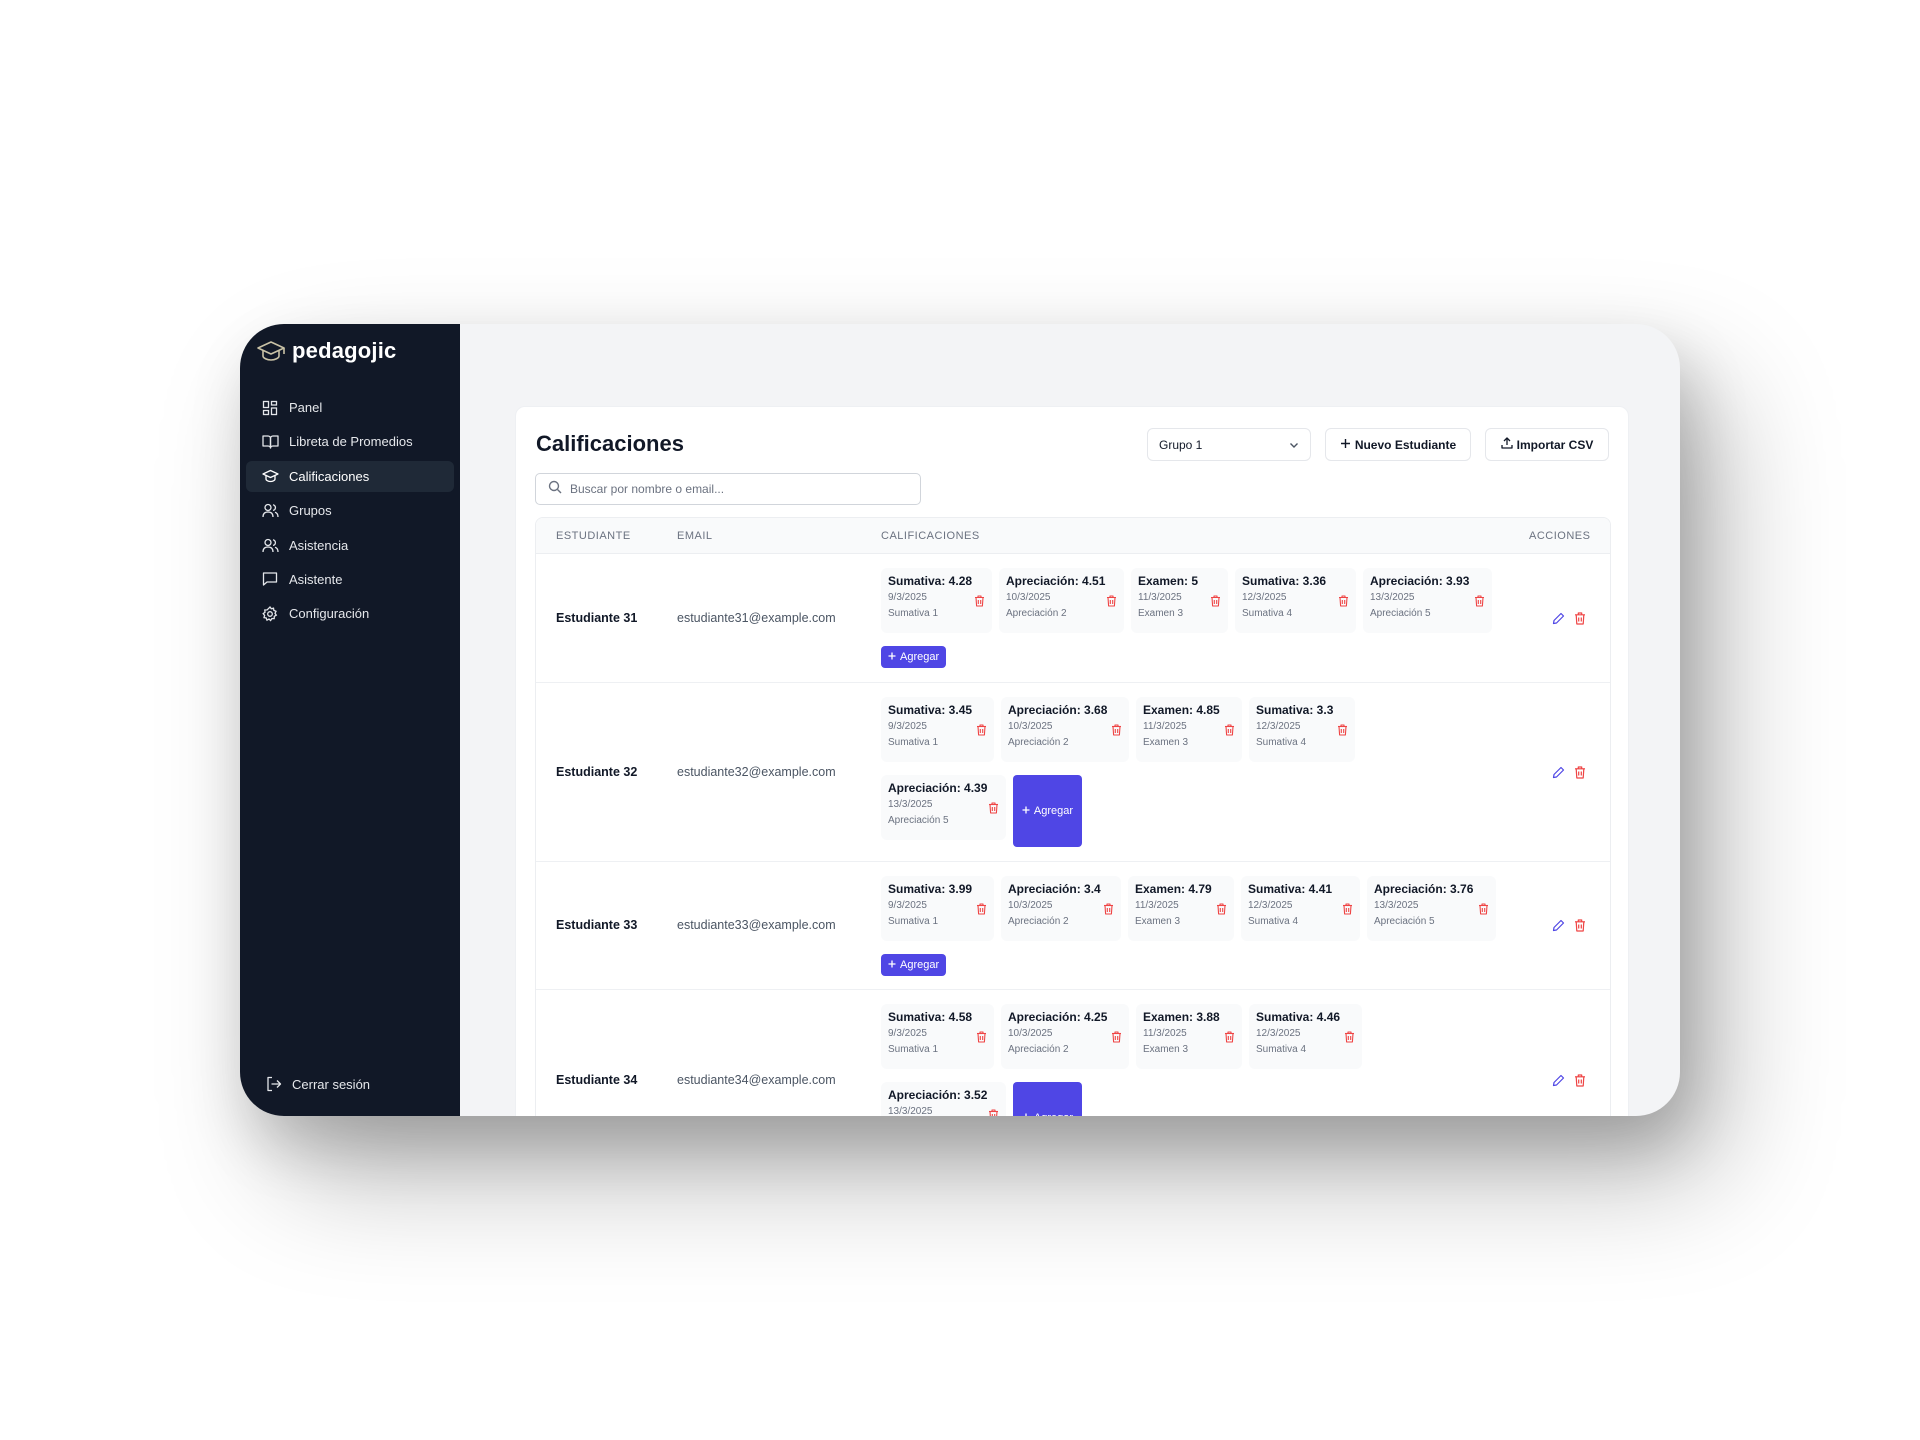  I want to click on new-student-button: Nuevo Estudiante, so click(1398, 444).